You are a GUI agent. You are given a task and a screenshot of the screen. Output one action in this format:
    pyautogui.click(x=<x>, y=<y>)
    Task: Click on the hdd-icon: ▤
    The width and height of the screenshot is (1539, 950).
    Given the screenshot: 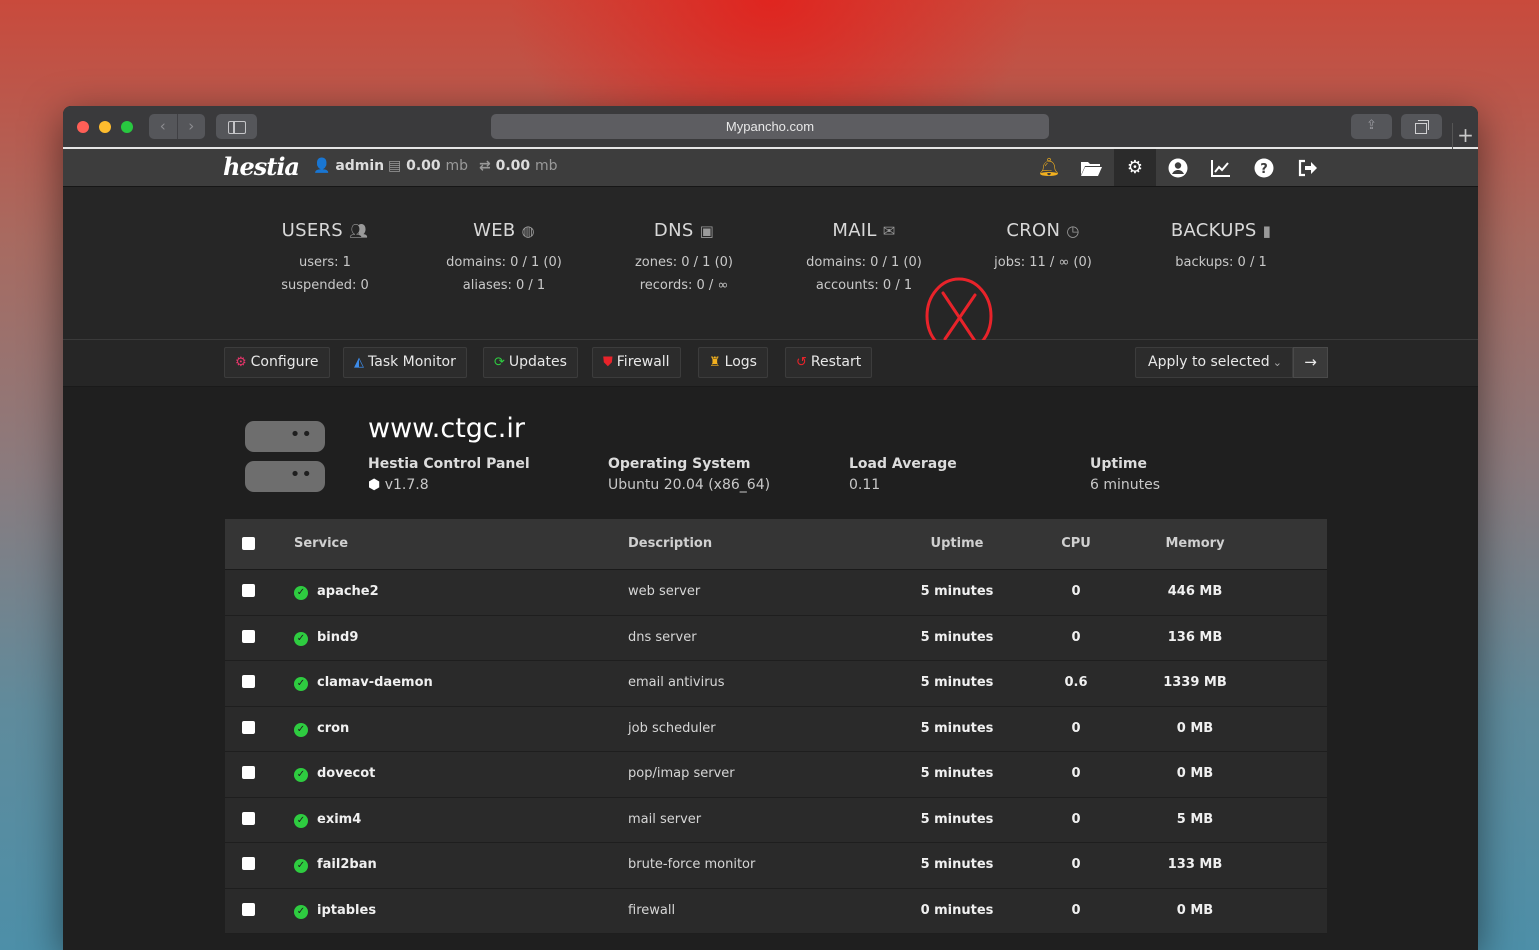 What is the action you would take?
    pyautogui.click(x=395, y=166)
    